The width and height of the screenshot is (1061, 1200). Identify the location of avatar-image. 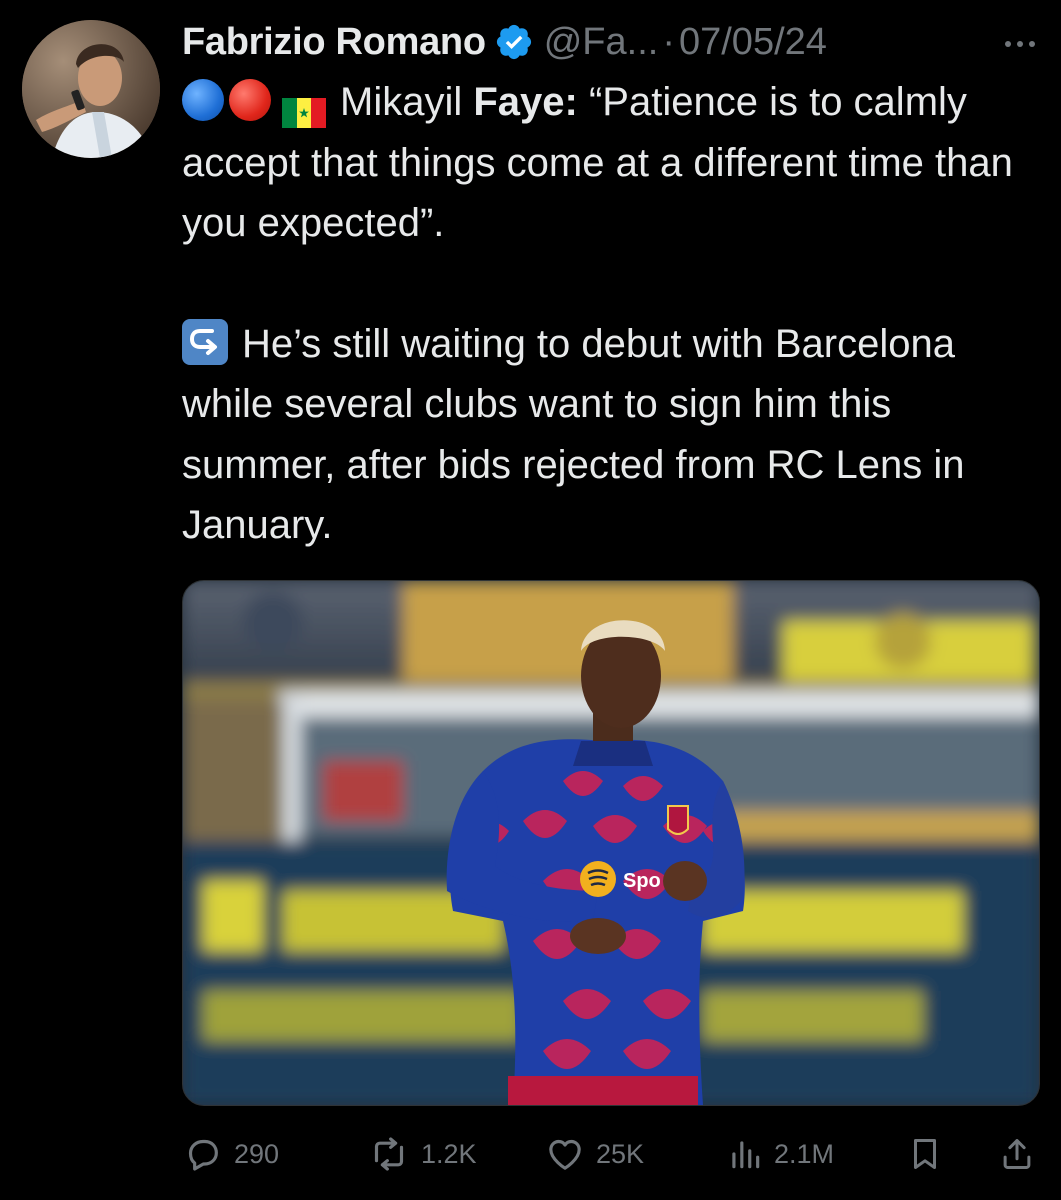
(91, 89).